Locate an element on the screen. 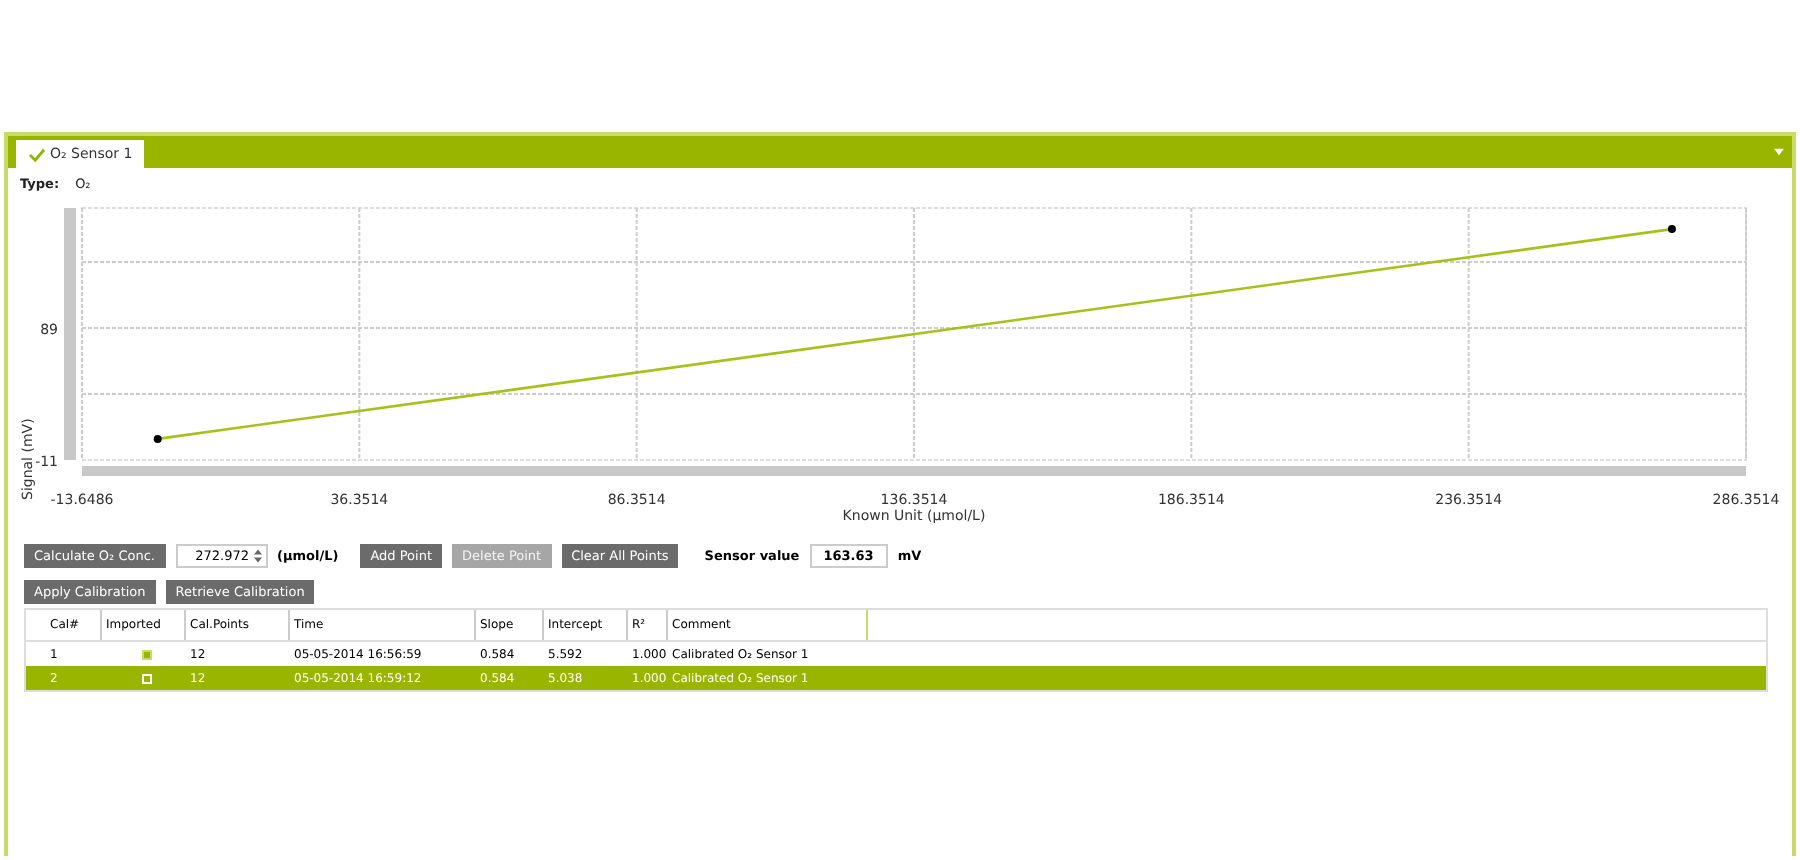 Image resolution: width=1800 pixels, height=860 pixels. vertical-scrollbar is located at coordinates (70, 334).